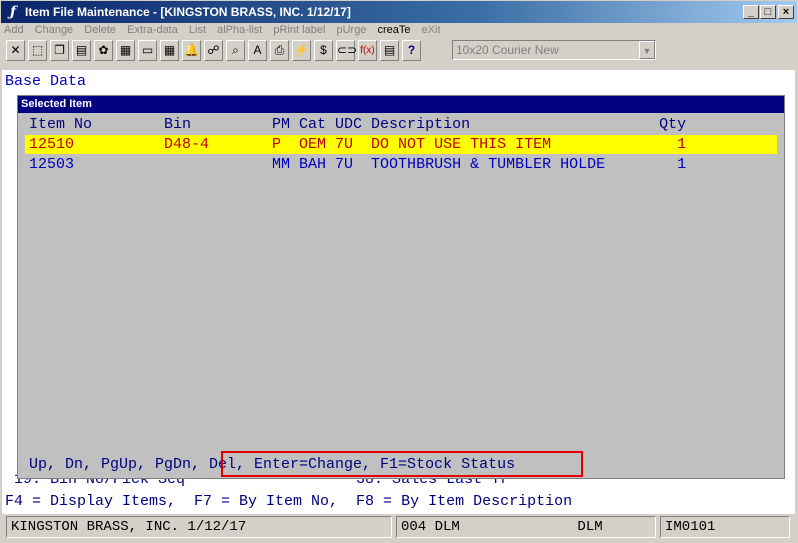  What do you see at coordinates (299, 30) in the screenshot?
I see `menu-print-label: pRint label` at bounding box center [299, 30].